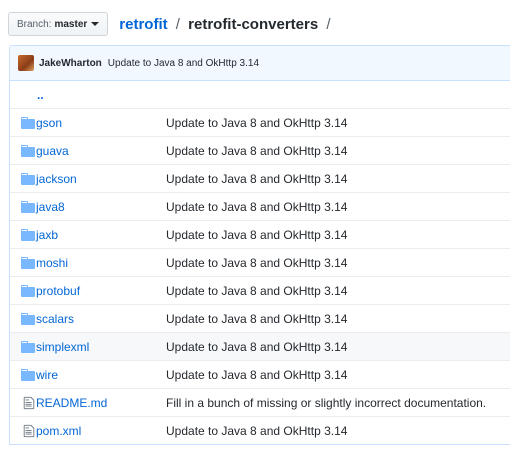 Image resolution: width=510 pixels, height=455 pixels. Describe the element at coordinates (49, 123) in the screenshot. I see `folder-link: gson` at that location.